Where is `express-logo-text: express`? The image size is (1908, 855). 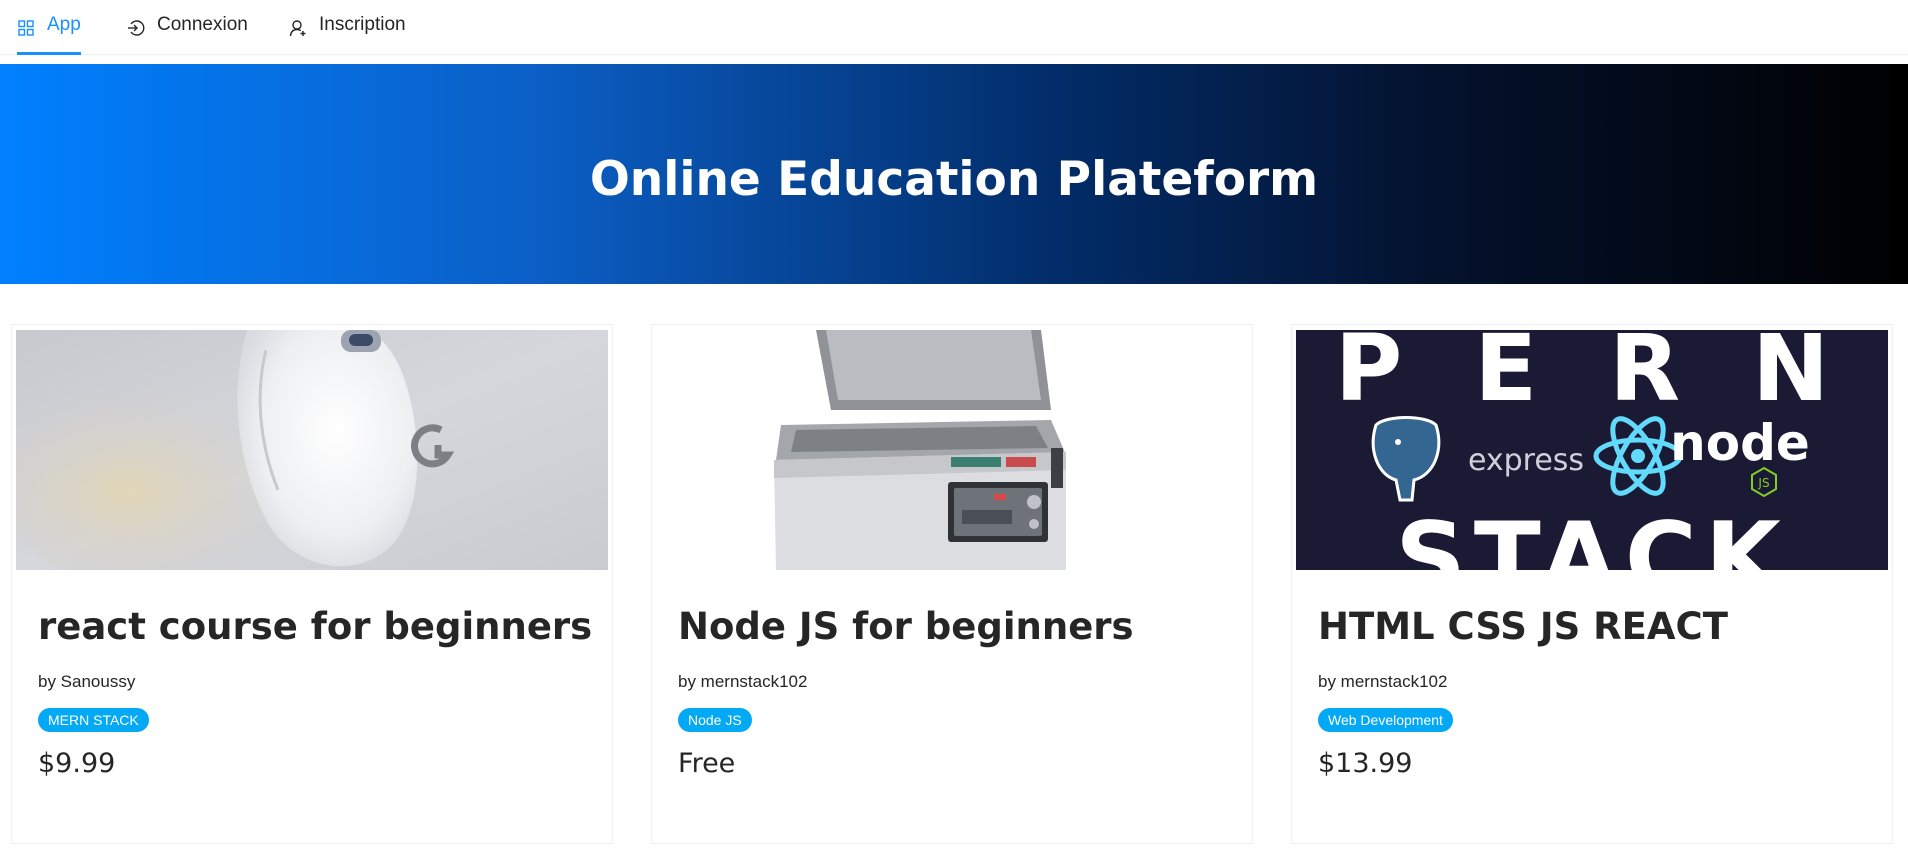
express-logo-text: express is located at coordinates (1526, 460).